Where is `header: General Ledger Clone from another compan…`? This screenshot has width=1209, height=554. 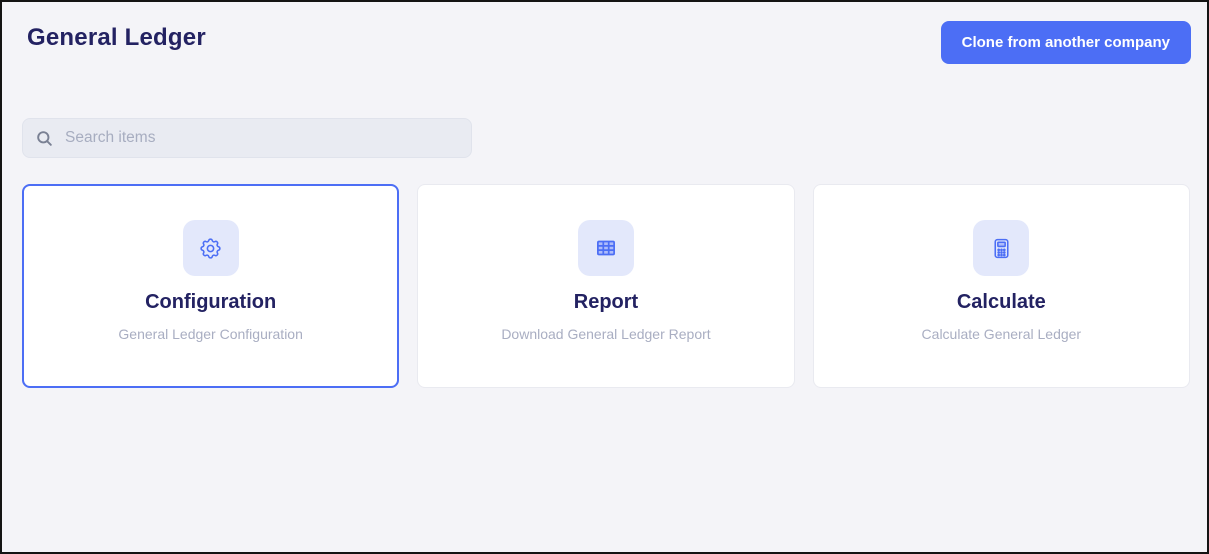
header: General Ledger Clone from another compan… is located at coordinates (604, 33).